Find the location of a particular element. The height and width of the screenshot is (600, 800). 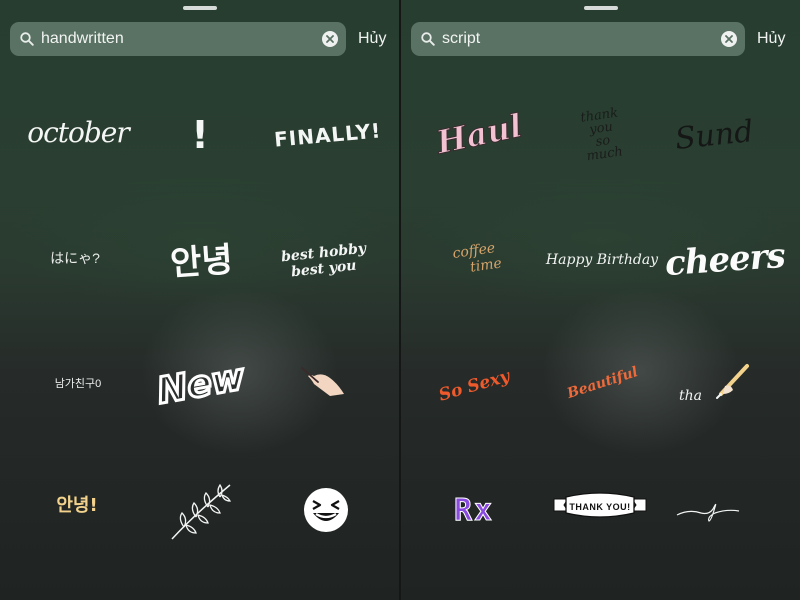

sticker-new-text: New is located at coordinates (201, 384).